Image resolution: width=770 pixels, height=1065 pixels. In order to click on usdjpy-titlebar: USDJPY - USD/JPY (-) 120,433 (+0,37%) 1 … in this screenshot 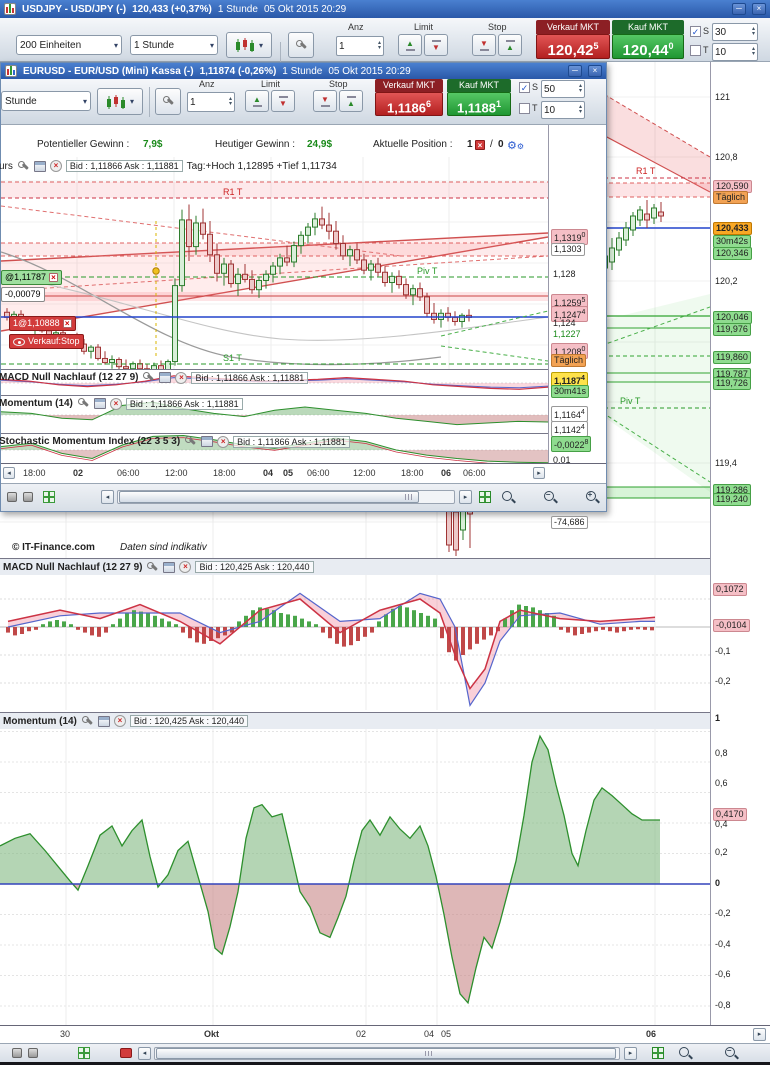, I will do `click(385, 9)`.